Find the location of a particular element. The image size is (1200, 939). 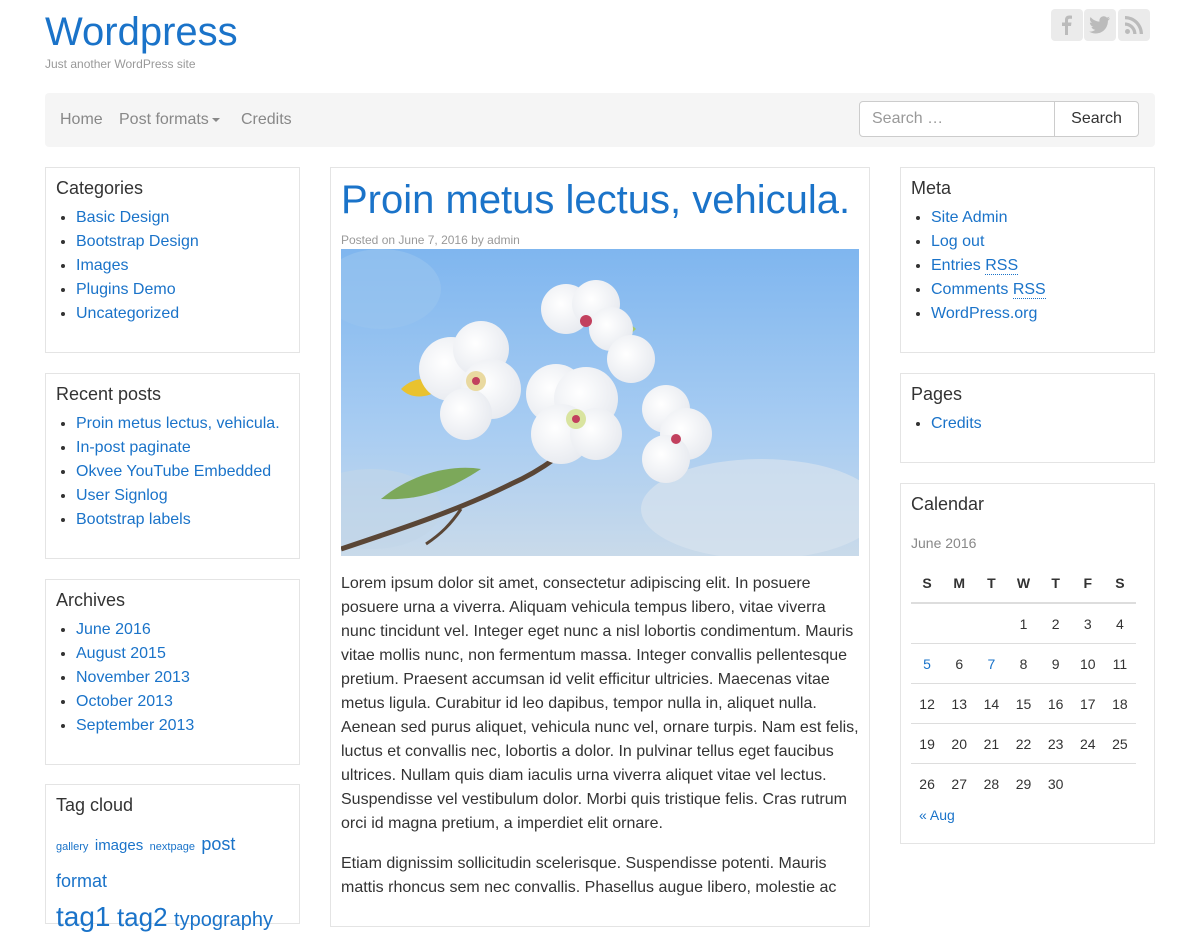

wordpress-org-link: WordPress.org is located at coordinates (984, 313).